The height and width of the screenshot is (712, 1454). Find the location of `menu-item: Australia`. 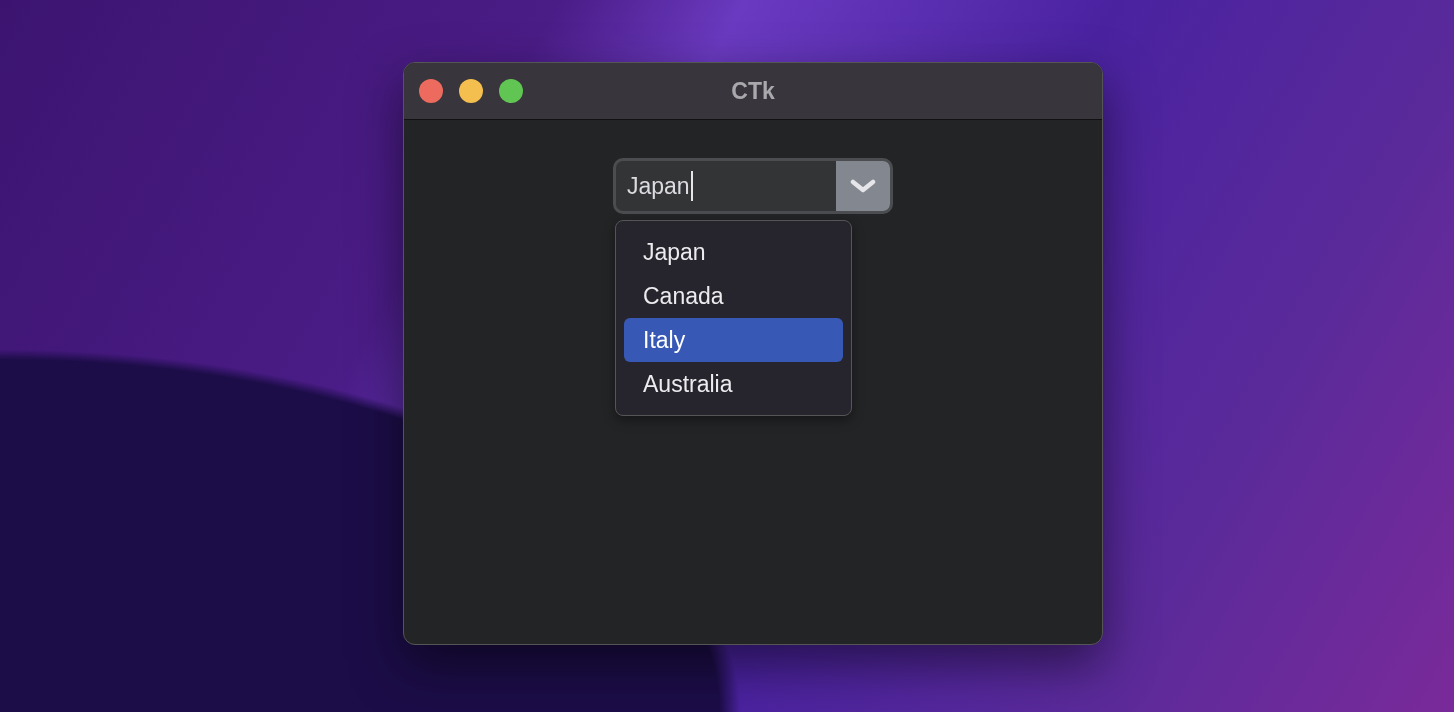

menu-item: Australia is located at coordinates (733, 384).